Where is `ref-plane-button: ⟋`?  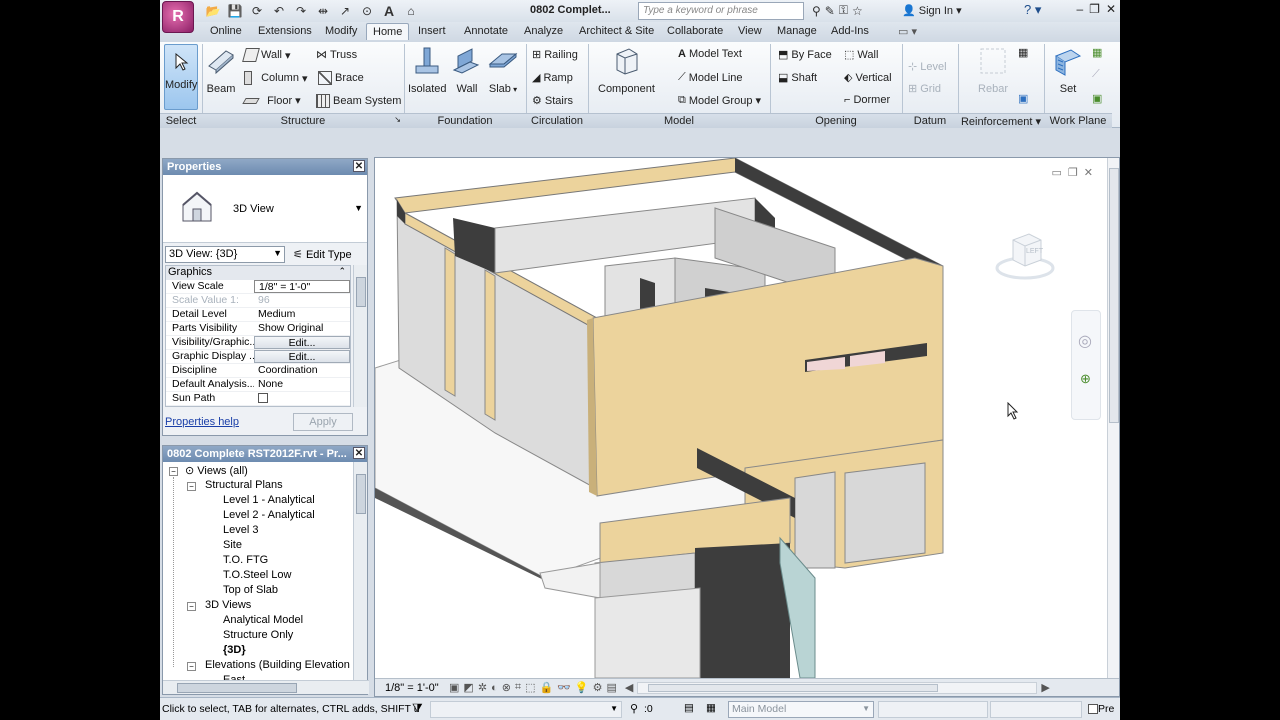
ref-plane-button: ⟋ is located at coordinates (1096, 74).